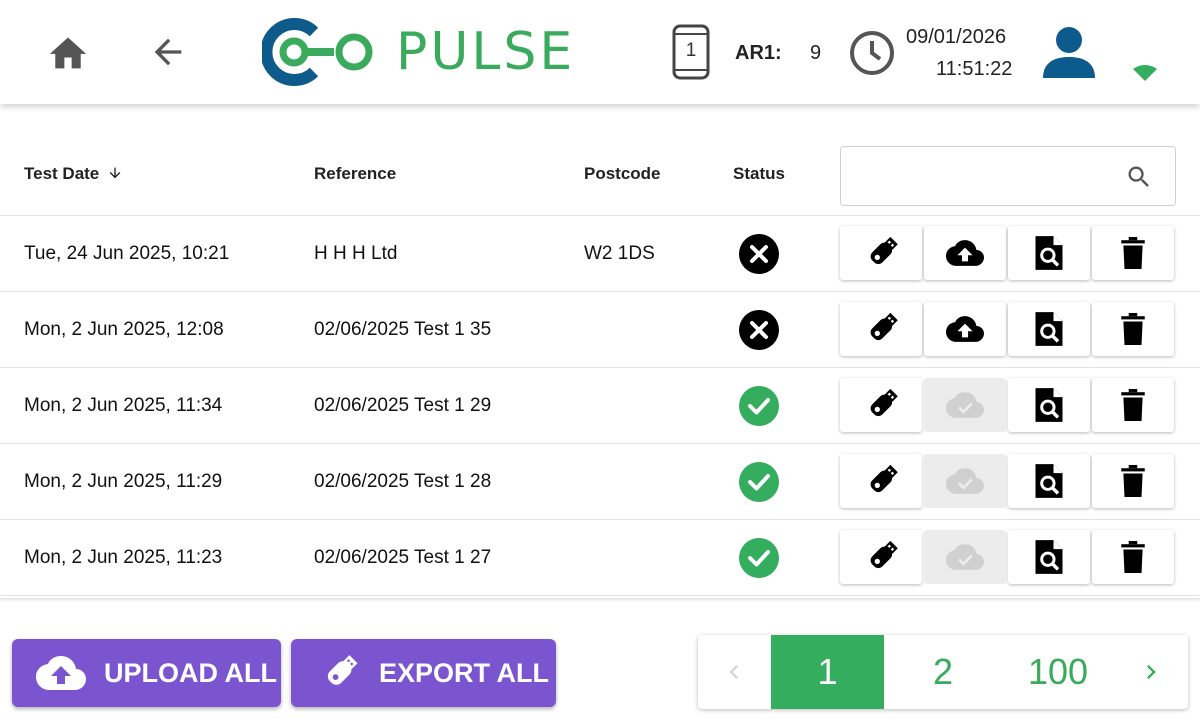 Image resolution: width=1200 pixels, height=720 pixels. Describe the element at coordinates (356, 253) in the screenshot. I see `row-reference: H H H Ltd` at that location.